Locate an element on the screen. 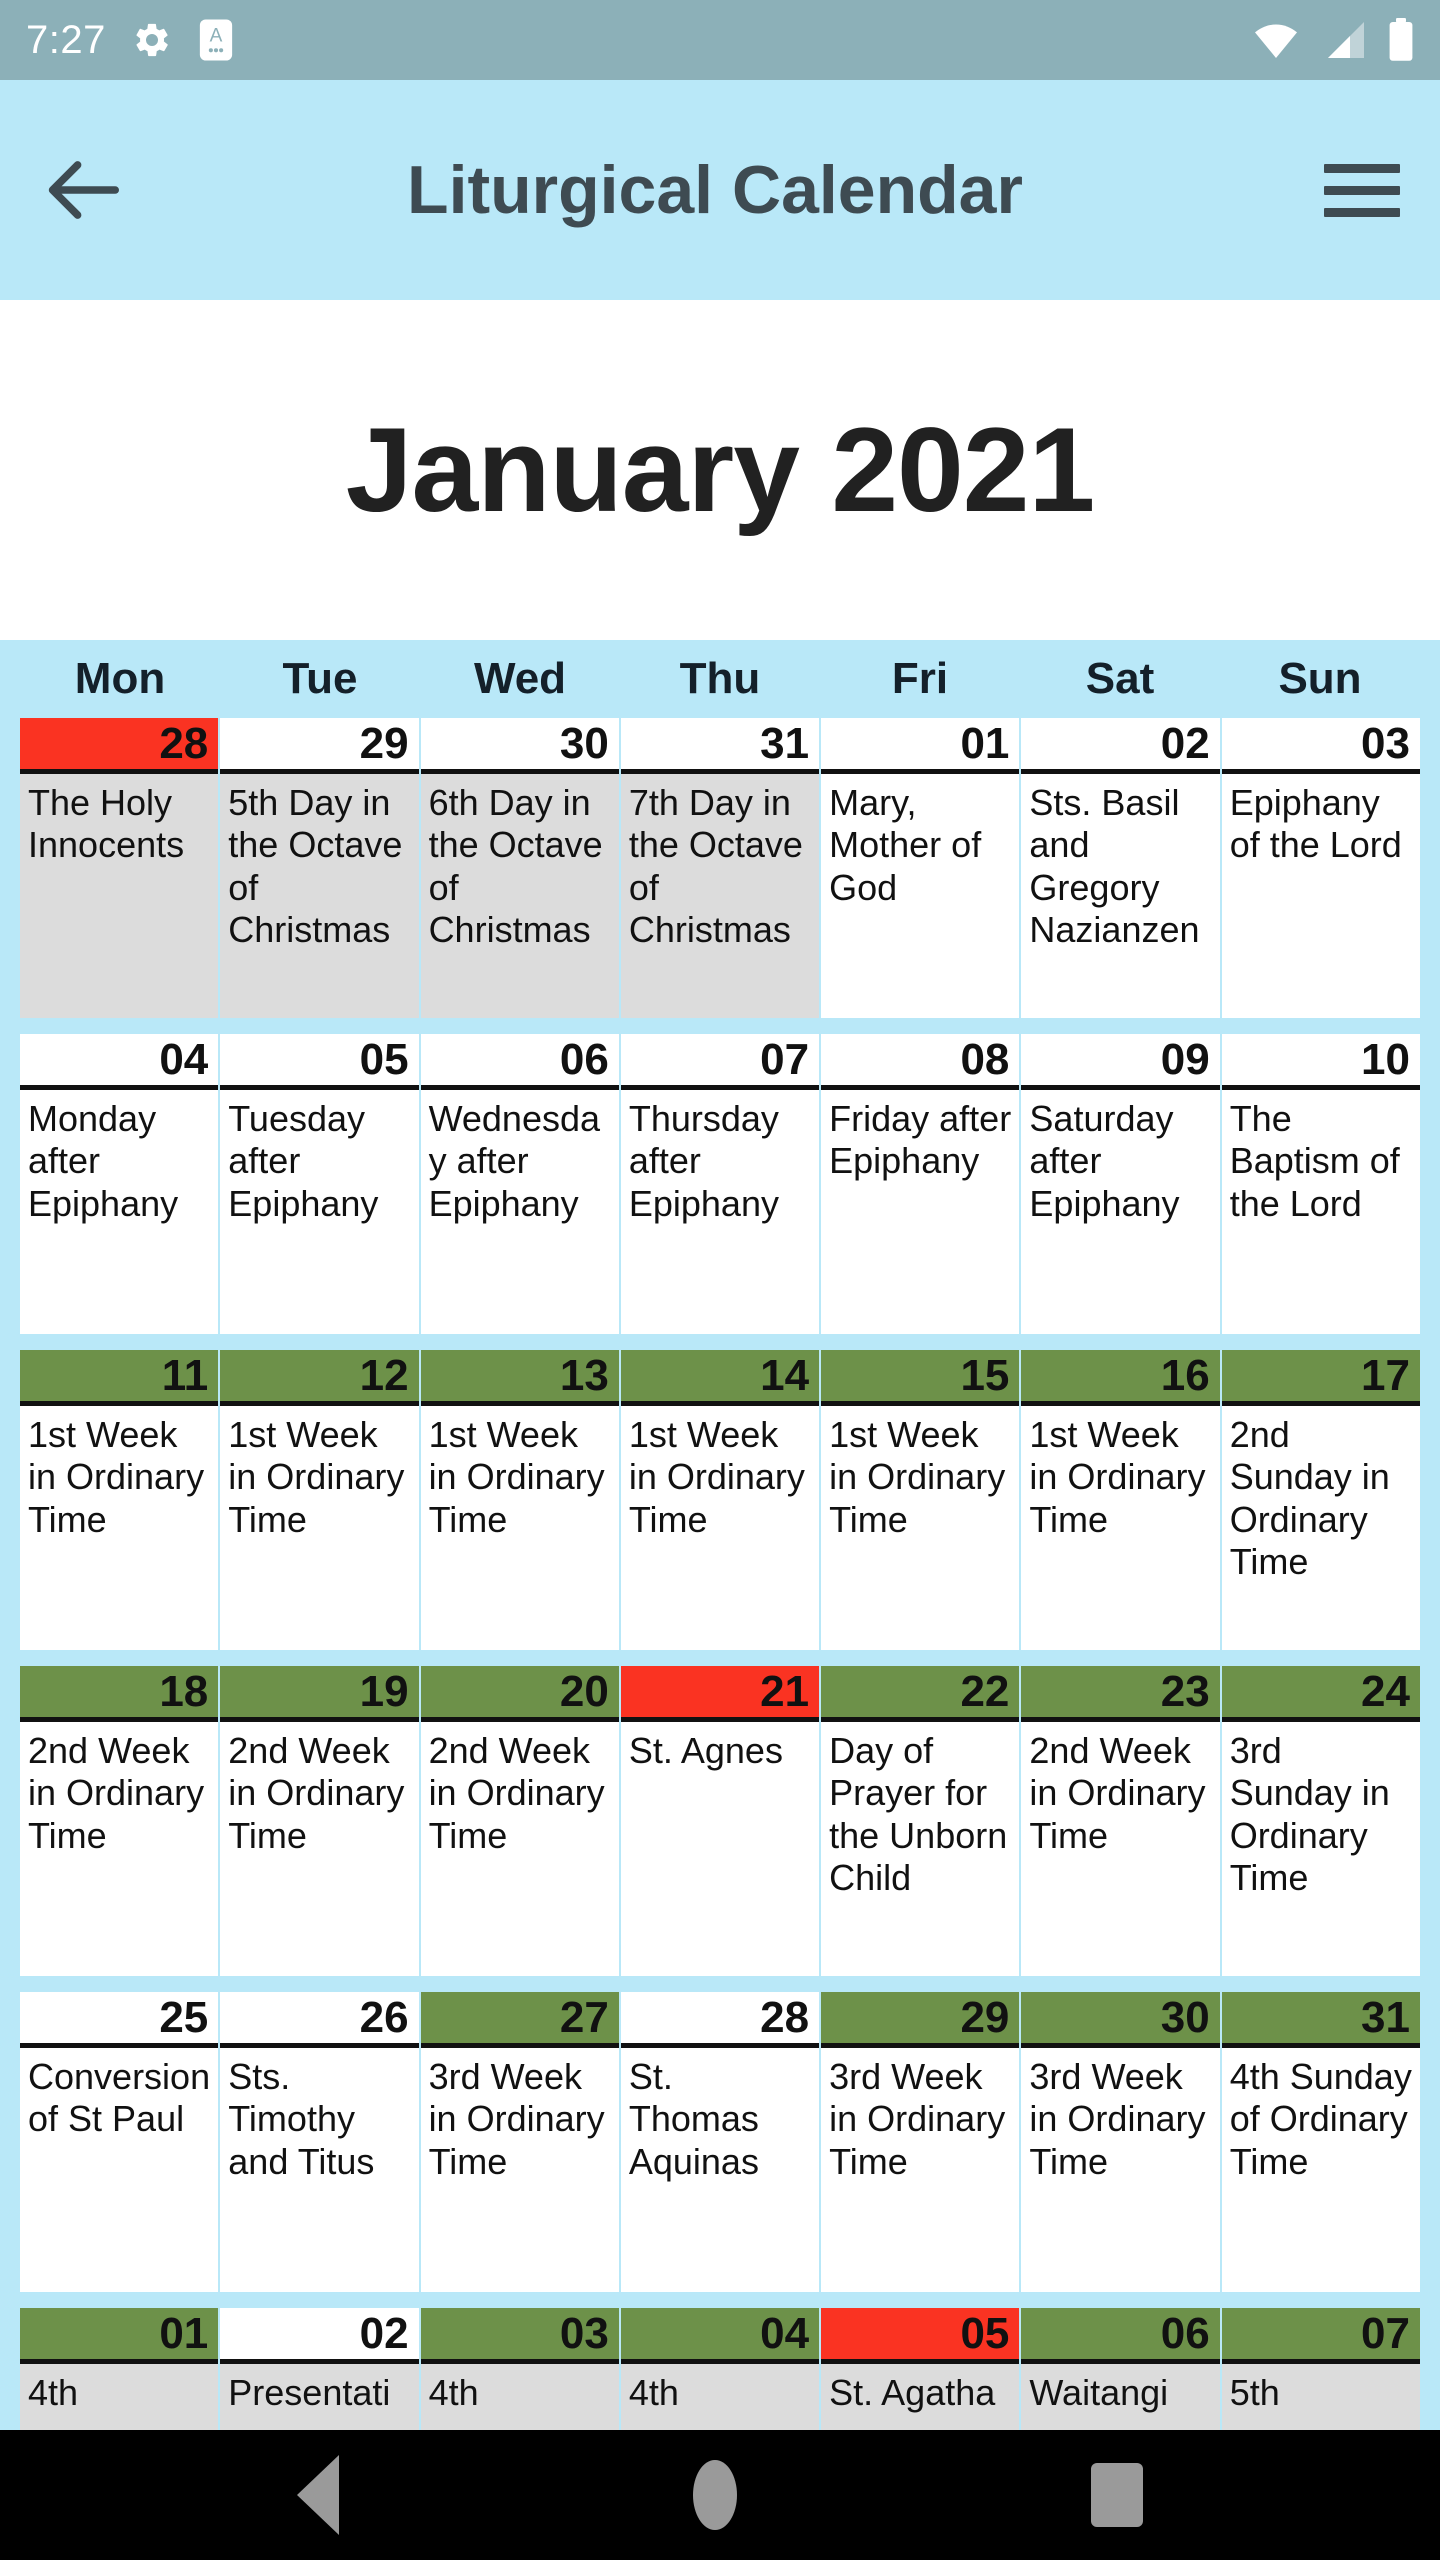  calendar-day-cell: 16 1st Week in Ordinary Time is located at coordinates (1121, 1500).